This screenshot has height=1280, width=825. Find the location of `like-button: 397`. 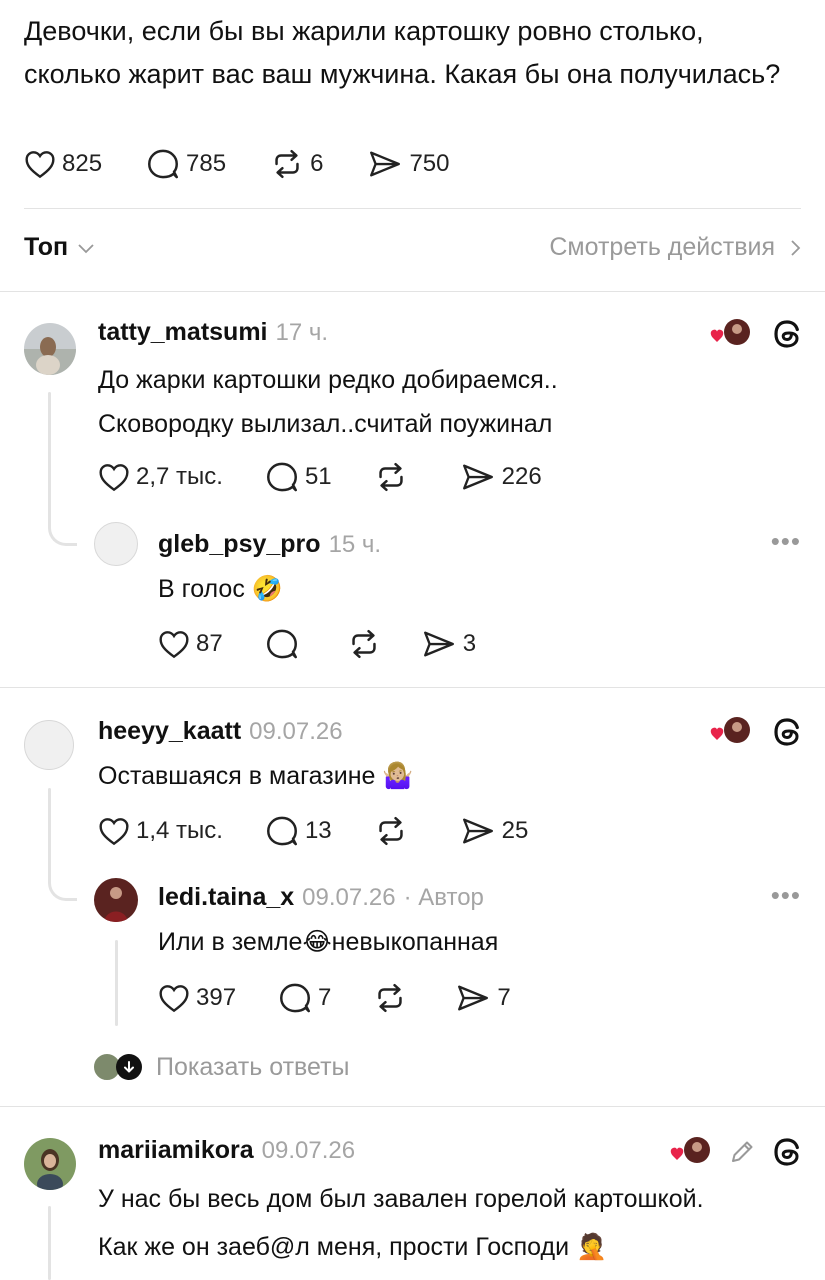

like-button: 397 is located at coordinates (197, 998).